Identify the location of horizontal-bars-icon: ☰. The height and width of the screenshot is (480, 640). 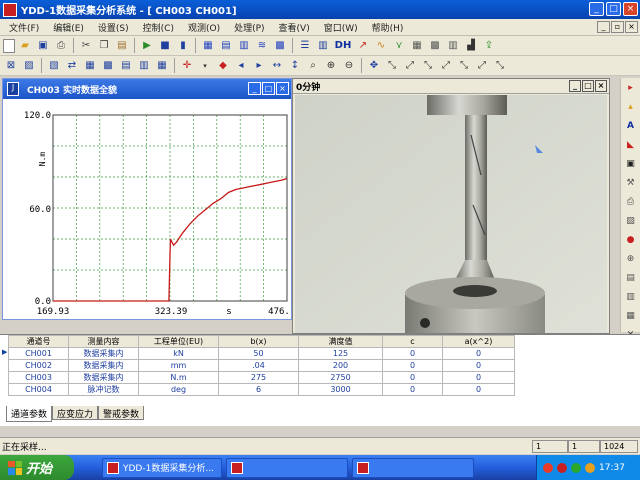
(305, 46).